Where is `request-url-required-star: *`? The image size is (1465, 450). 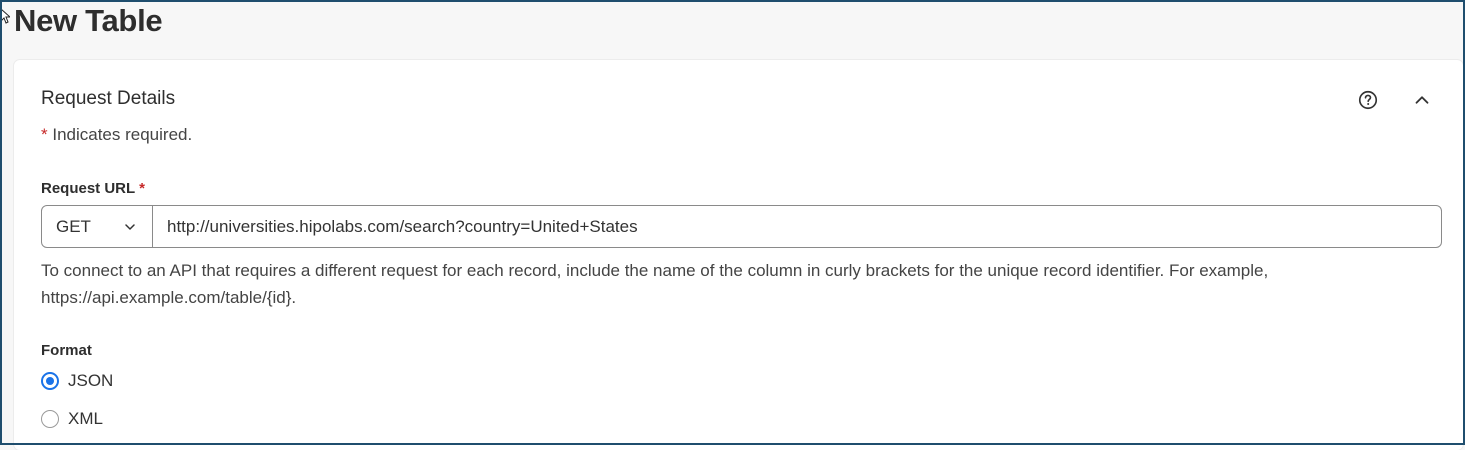 request-url-required-star: * is located at coordinates (142, 188).